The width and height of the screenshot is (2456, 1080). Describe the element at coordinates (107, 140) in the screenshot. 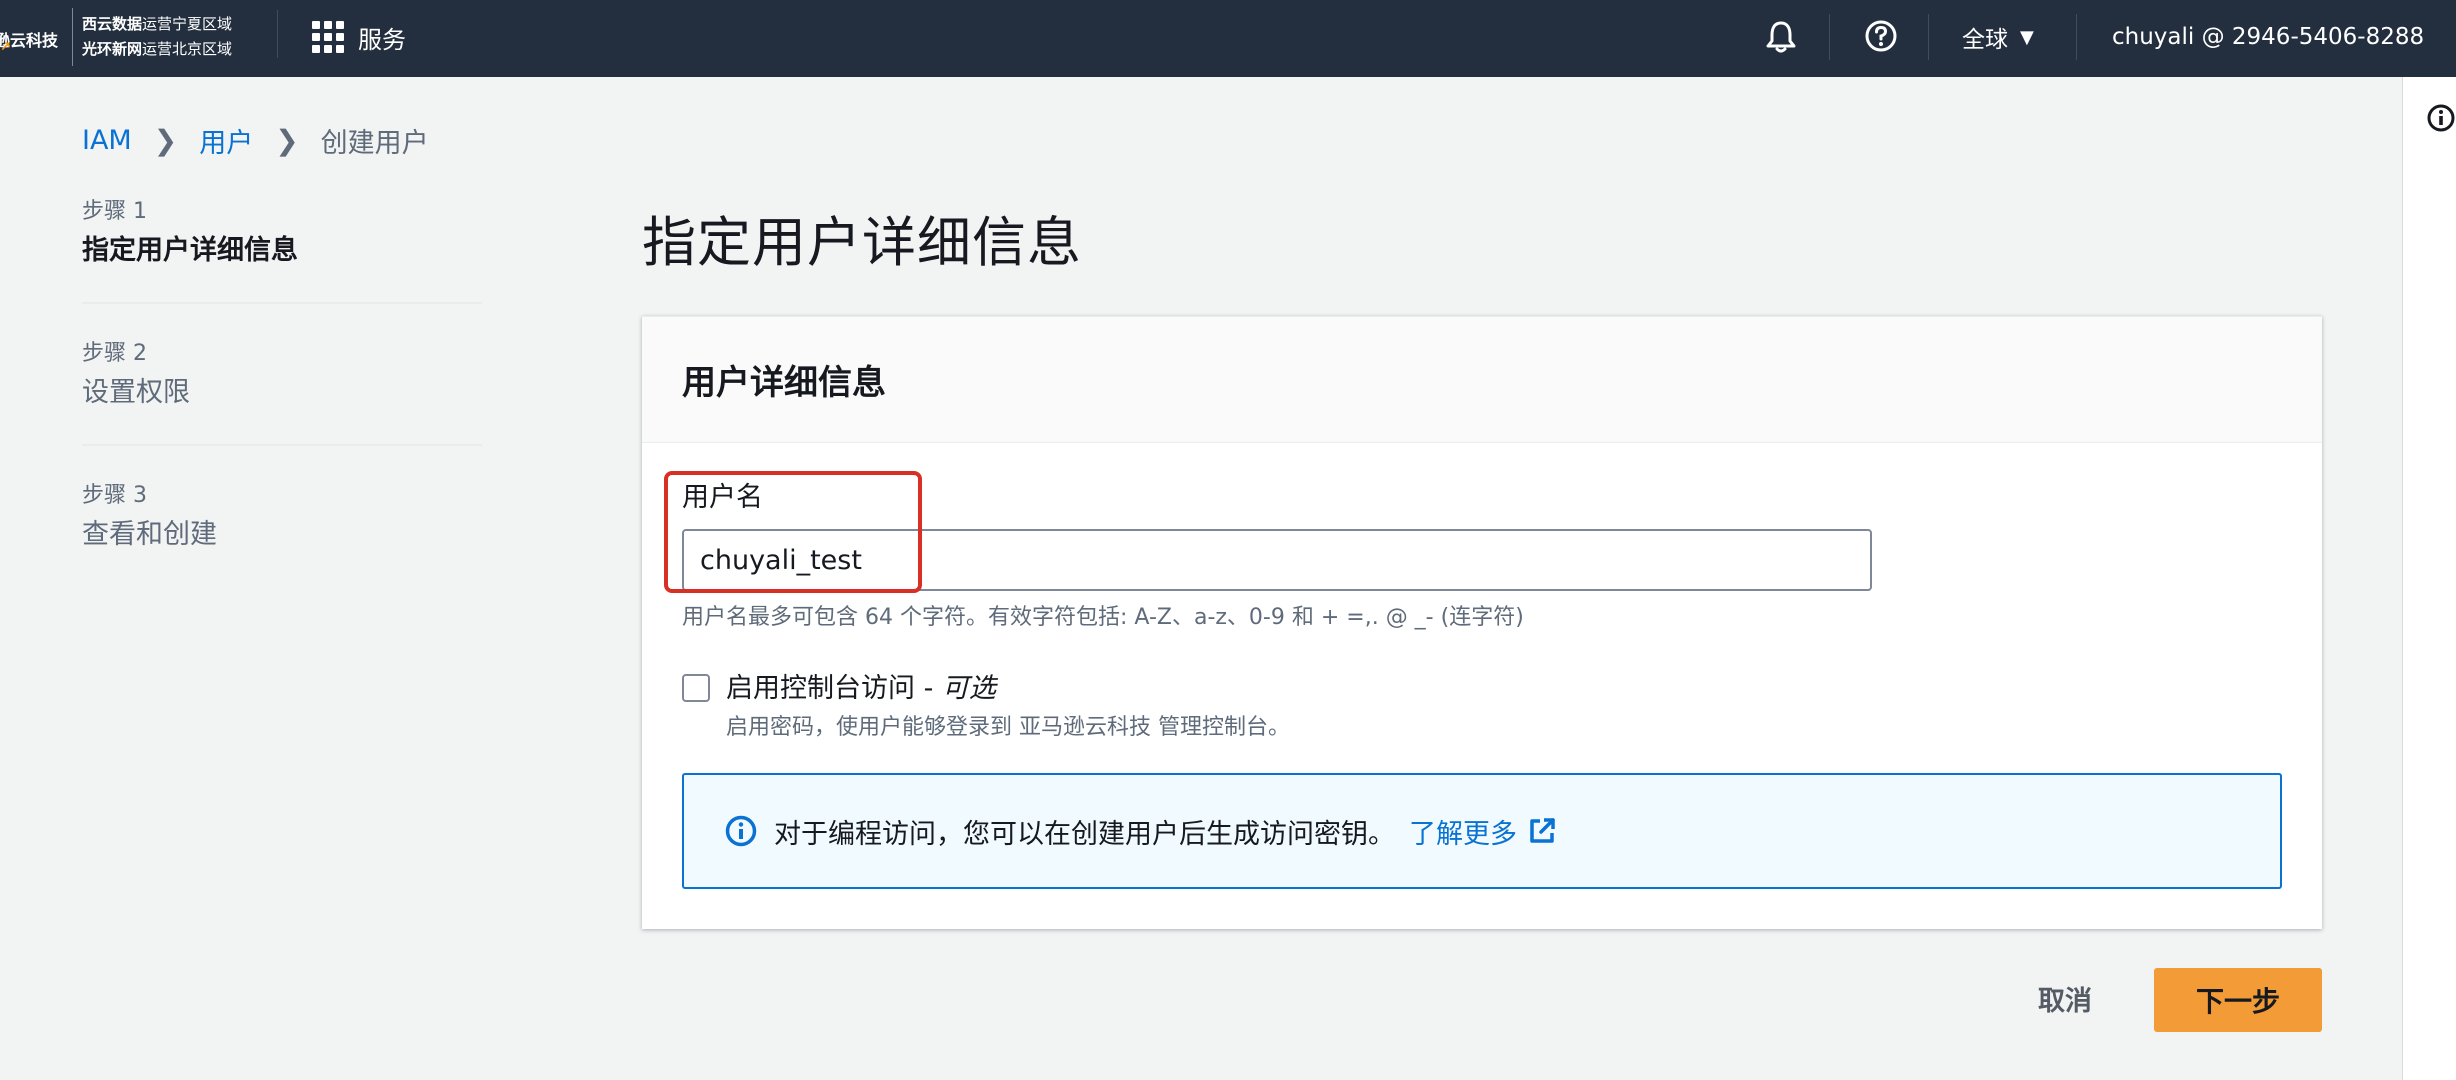

I see `breadcrumb-iam: IAM` at that location.